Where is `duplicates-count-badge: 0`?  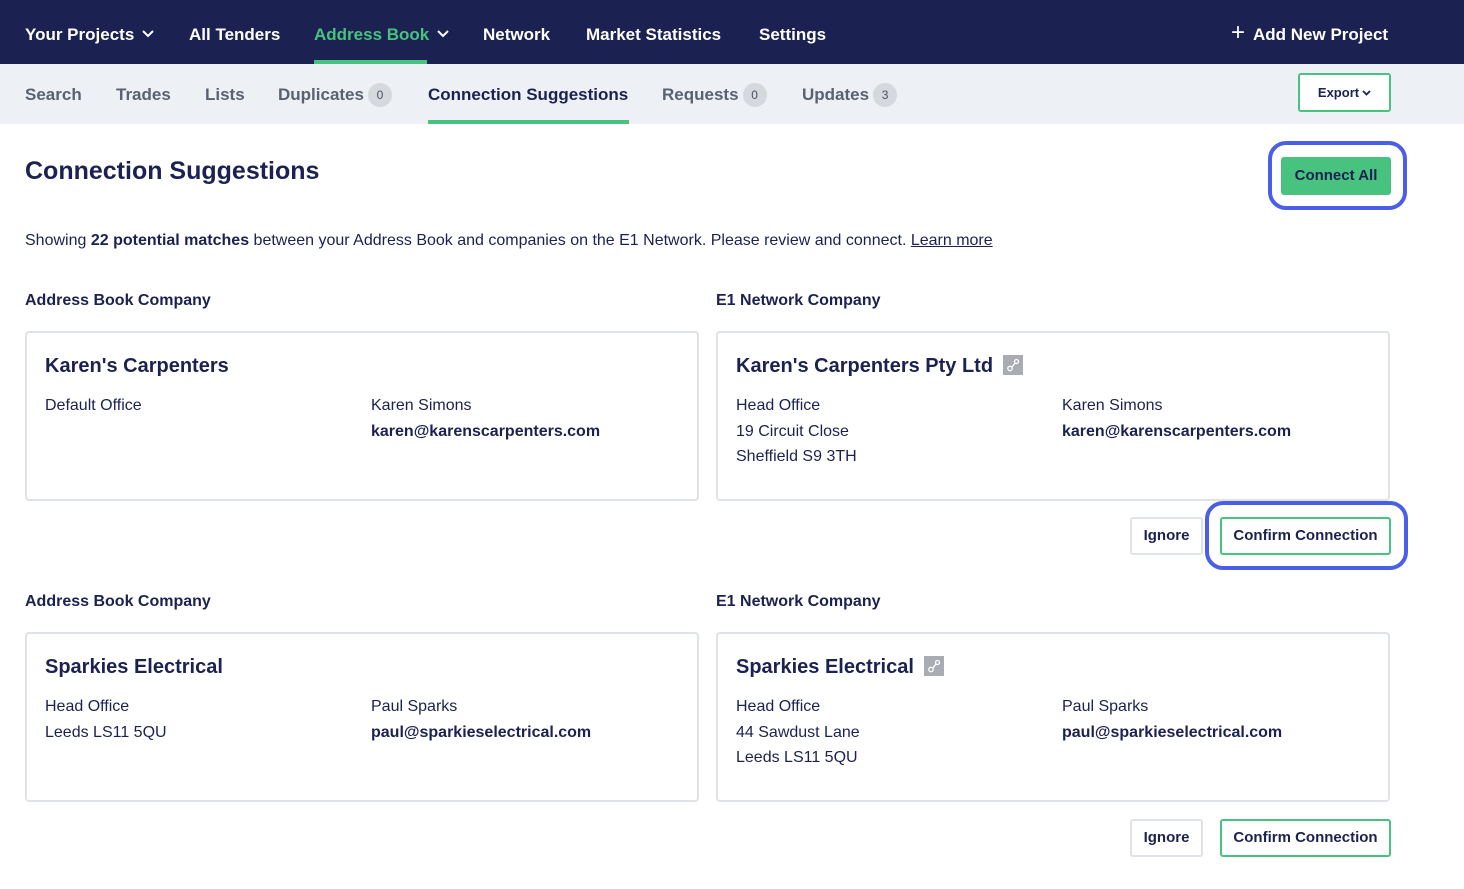
duplicates-count-badge: 0 is located at coordinates (379, 94).